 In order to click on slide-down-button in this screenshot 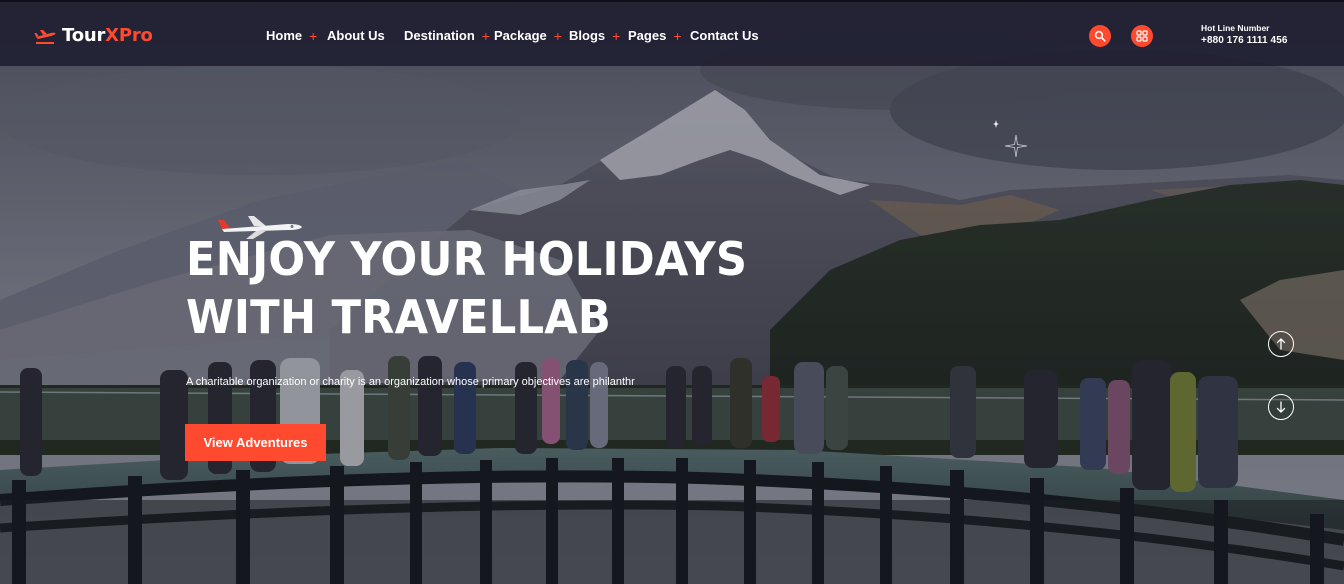, I will do `click(1281, 407)`.